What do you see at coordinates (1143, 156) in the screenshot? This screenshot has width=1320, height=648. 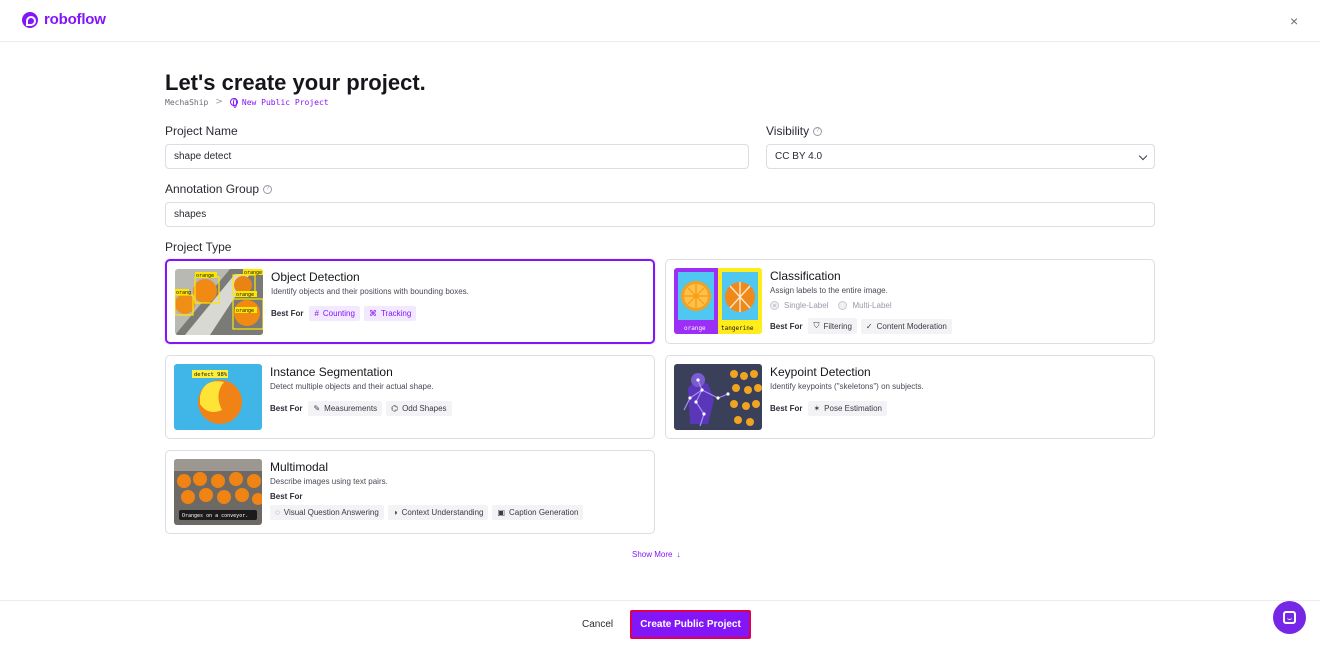 I see `chevron-down-icon` at bounding box center [1143, 156].